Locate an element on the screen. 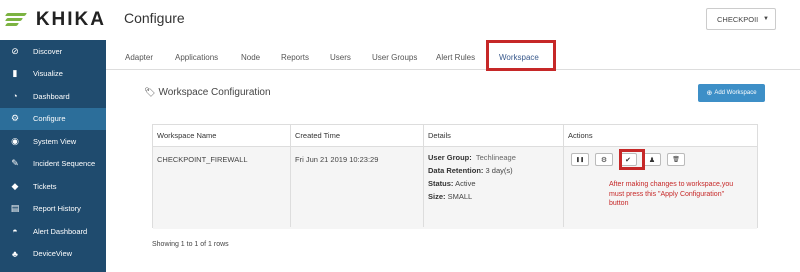  pause-button: ❚❚ is located at coordinates (580, 159).